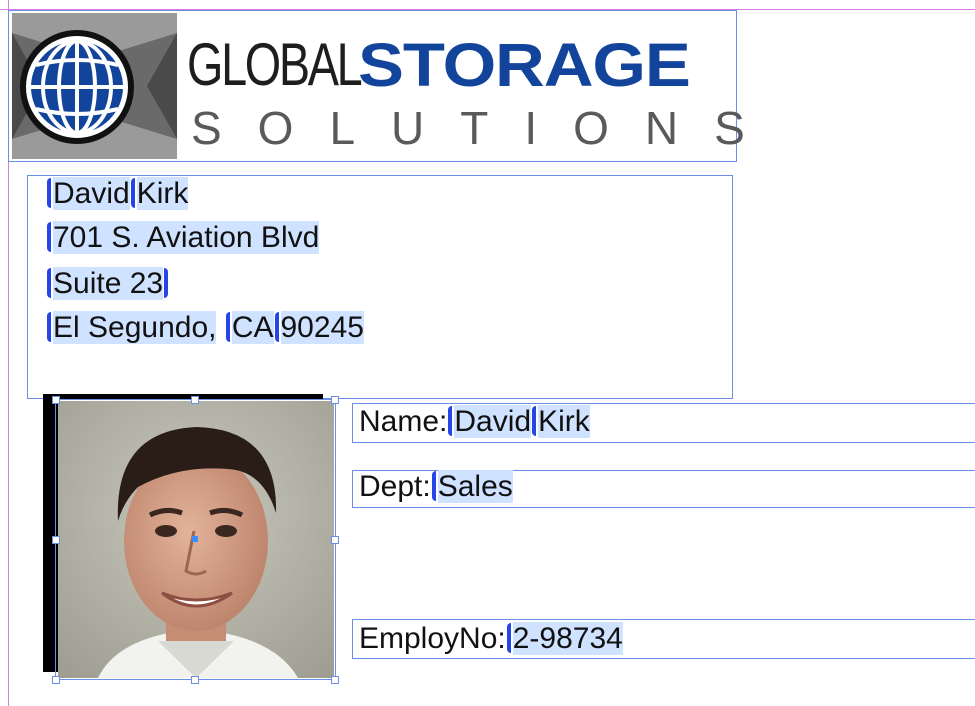 Image resolution: width=975 pixels, height=706 pixels. Describe the element at coordinates (186, 237) in the screenshot. I see `street-field: 701 S. Aviation Blvd` at that location.